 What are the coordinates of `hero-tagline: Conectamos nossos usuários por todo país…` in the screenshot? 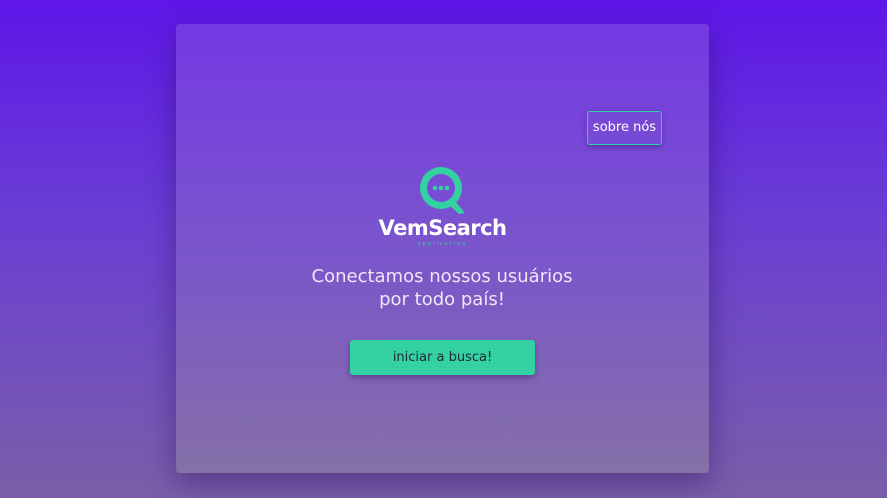 It's located at (442, 288).